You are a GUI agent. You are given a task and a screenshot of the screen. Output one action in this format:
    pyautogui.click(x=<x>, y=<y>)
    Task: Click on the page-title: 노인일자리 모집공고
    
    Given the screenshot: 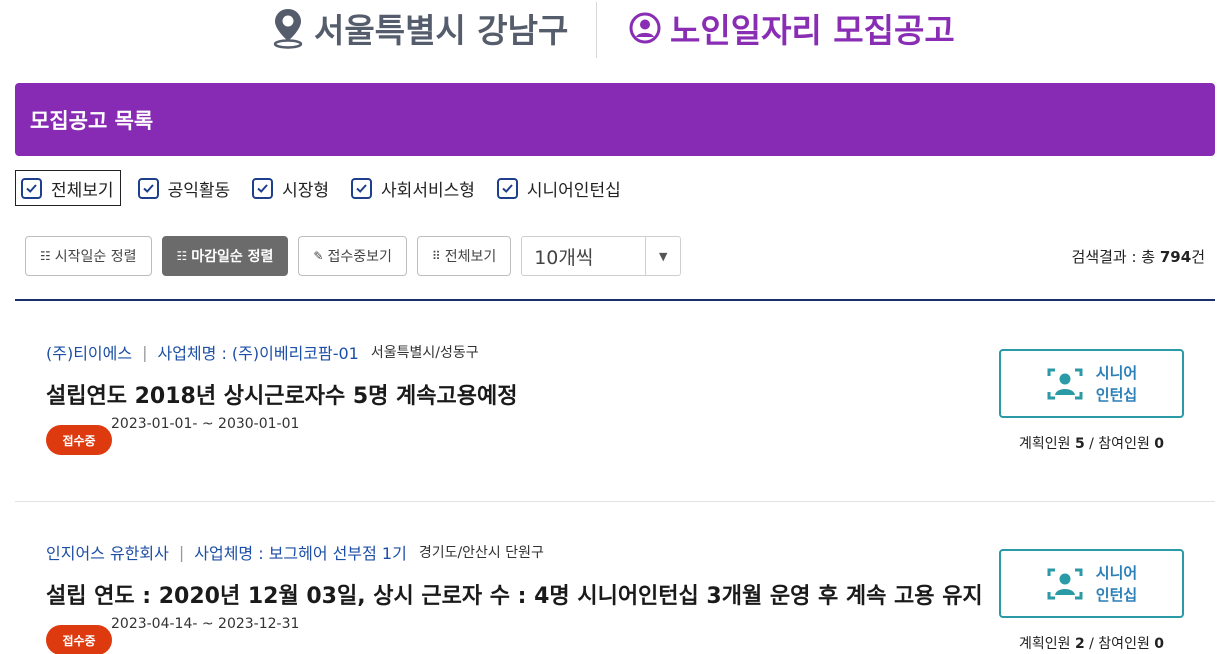 What is the action you would take?
    pyautogui.click(x=791, y=28)
    